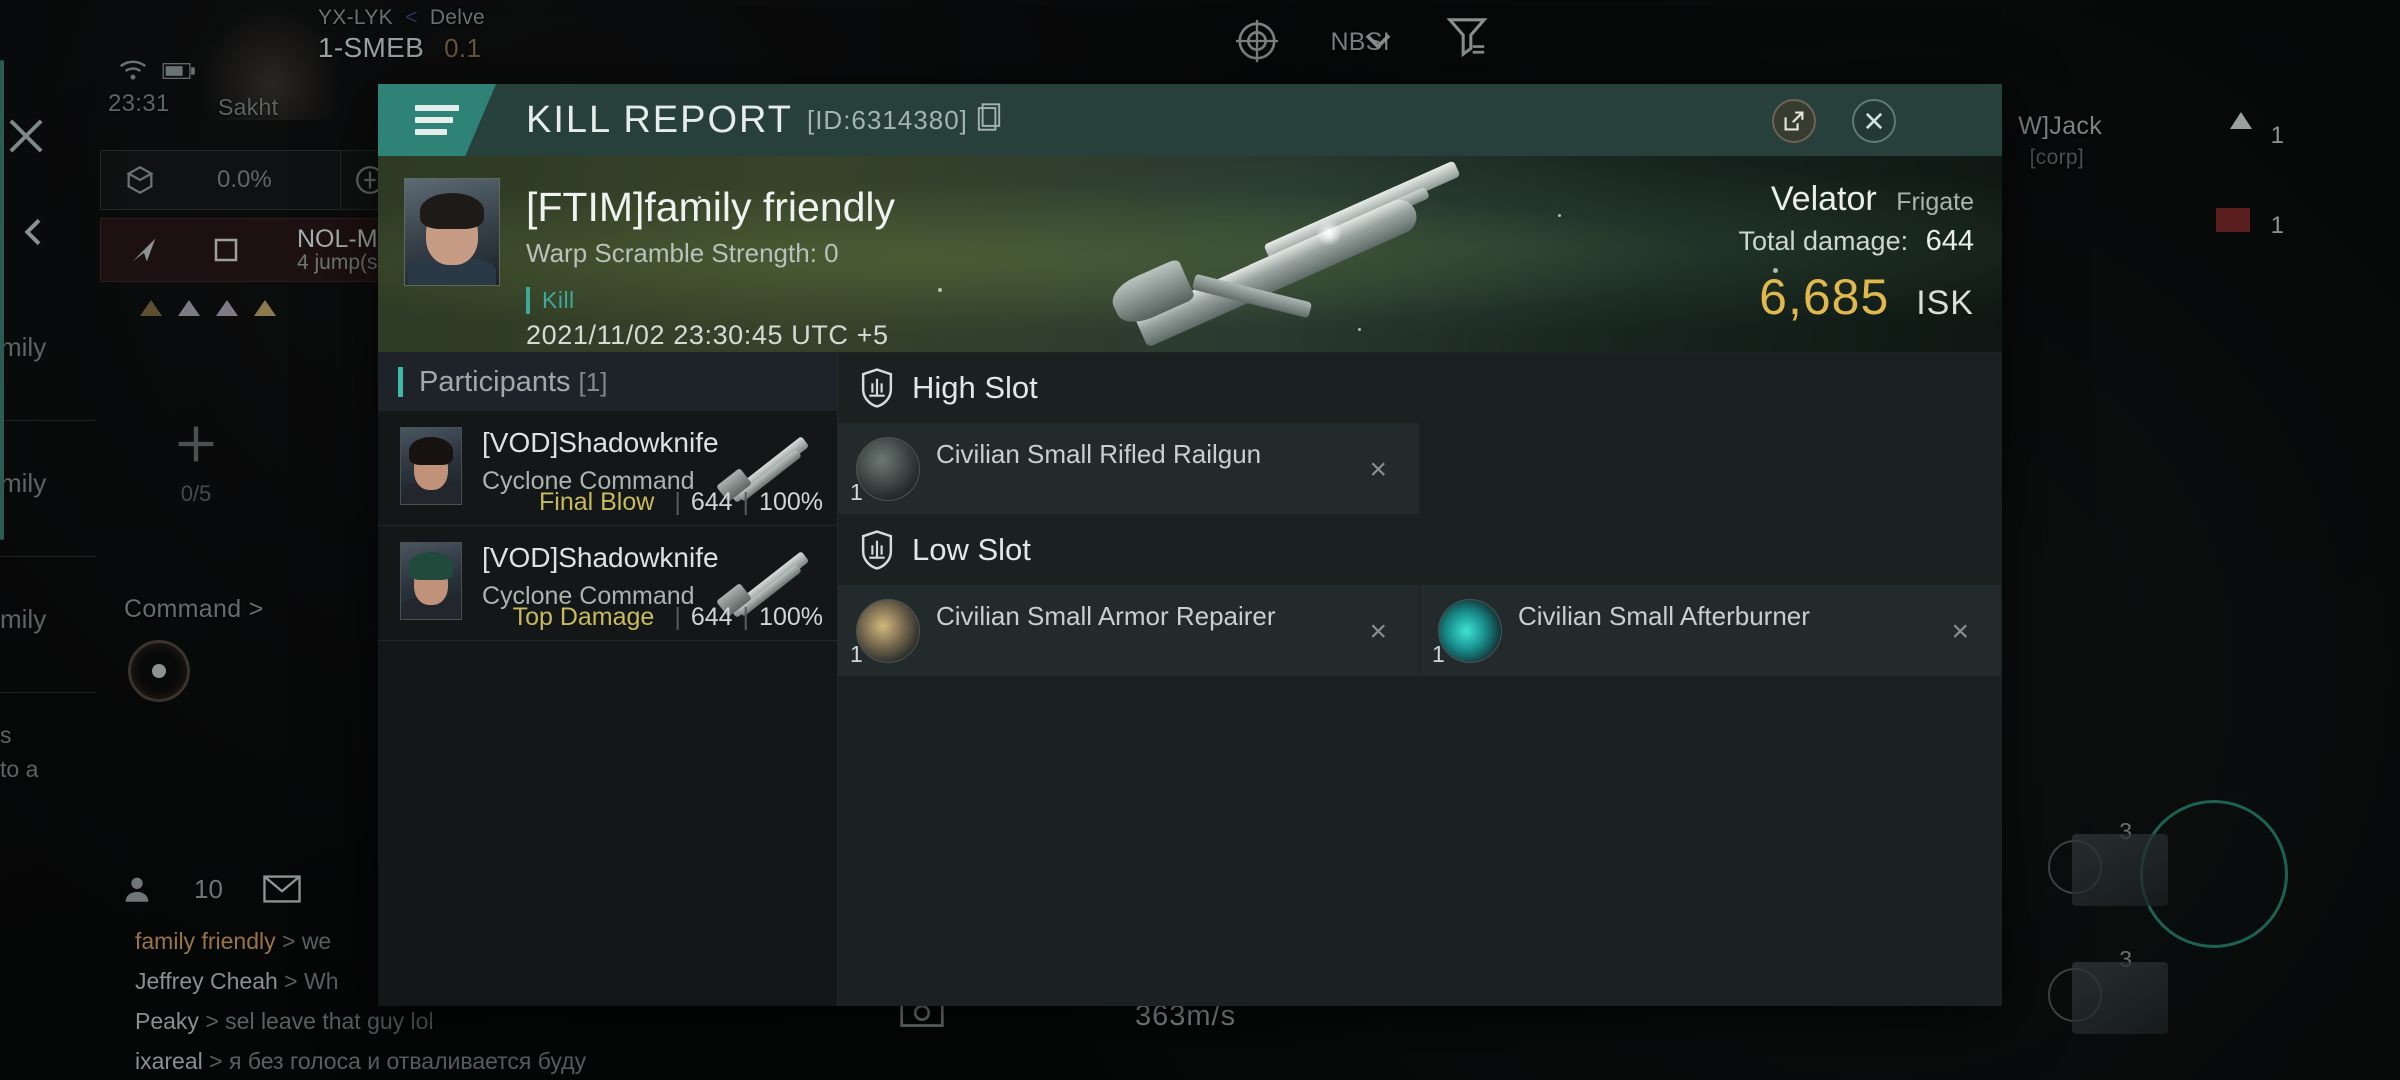  Describe the element at coordinates (1378, 41) in the screenshot. I see `chevron-down-icon` at that location.